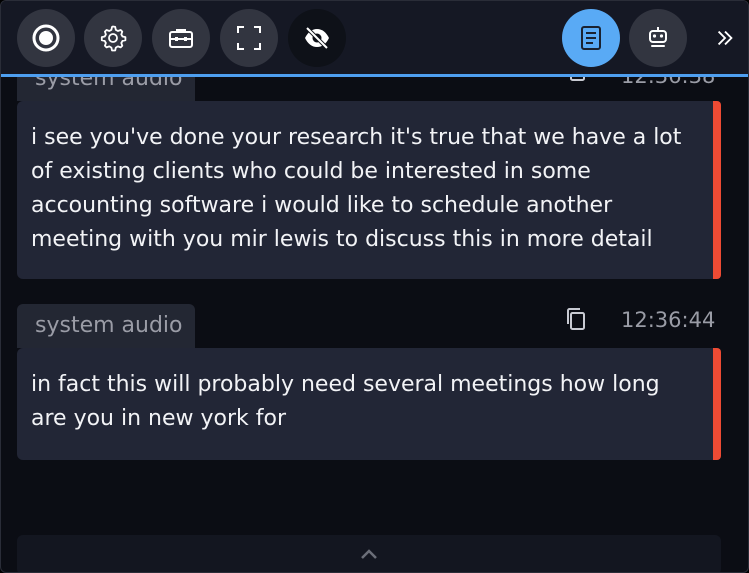  I want to click on eye-off-icon, so click(317, 38).